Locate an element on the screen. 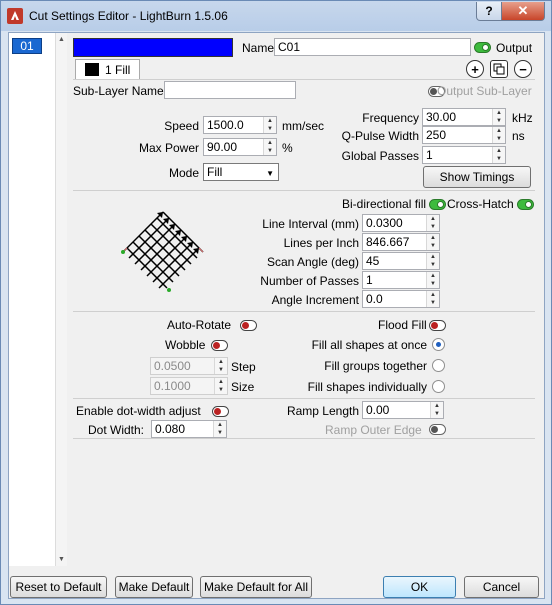  fill-individually-label: Fill shapes individually is located at coordinates (367, 387).